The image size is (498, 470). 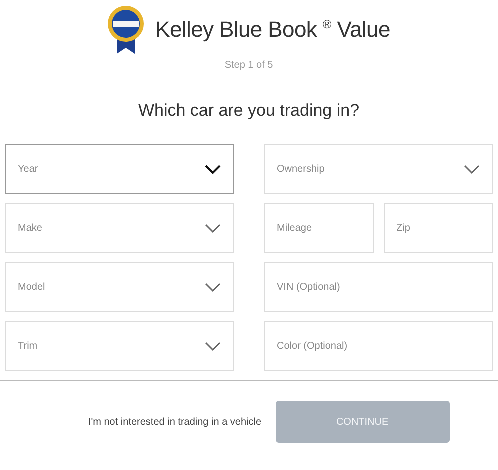 I want to click on question-heading: Which car are you trading in?, so click(x=249, y=111).